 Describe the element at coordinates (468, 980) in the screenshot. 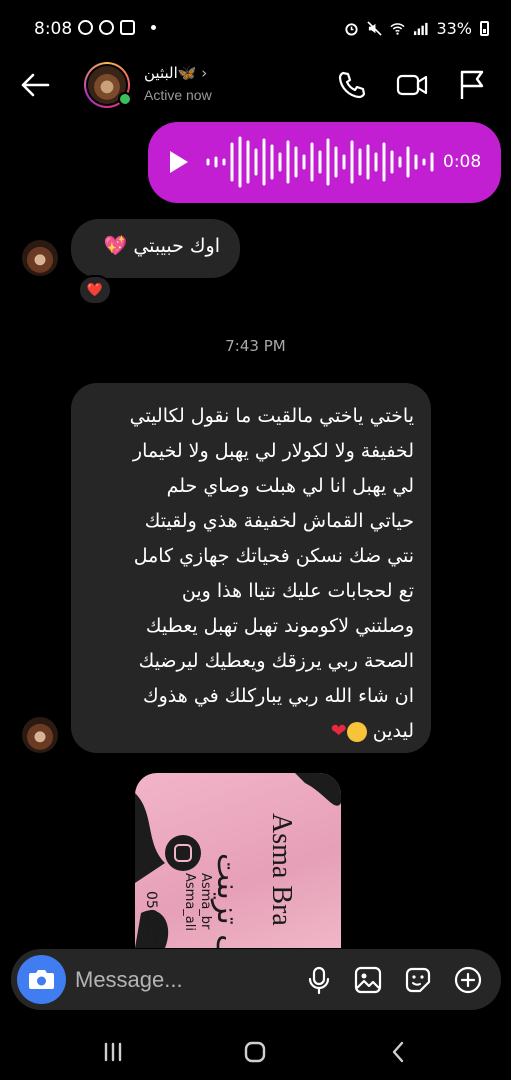

I see `add-icon` at that location.